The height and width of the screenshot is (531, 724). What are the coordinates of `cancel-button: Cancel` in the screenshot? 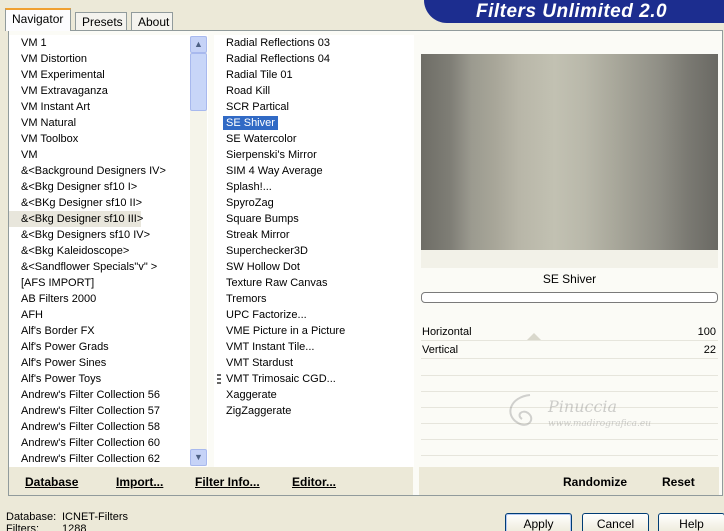 It's located at (615, 522).